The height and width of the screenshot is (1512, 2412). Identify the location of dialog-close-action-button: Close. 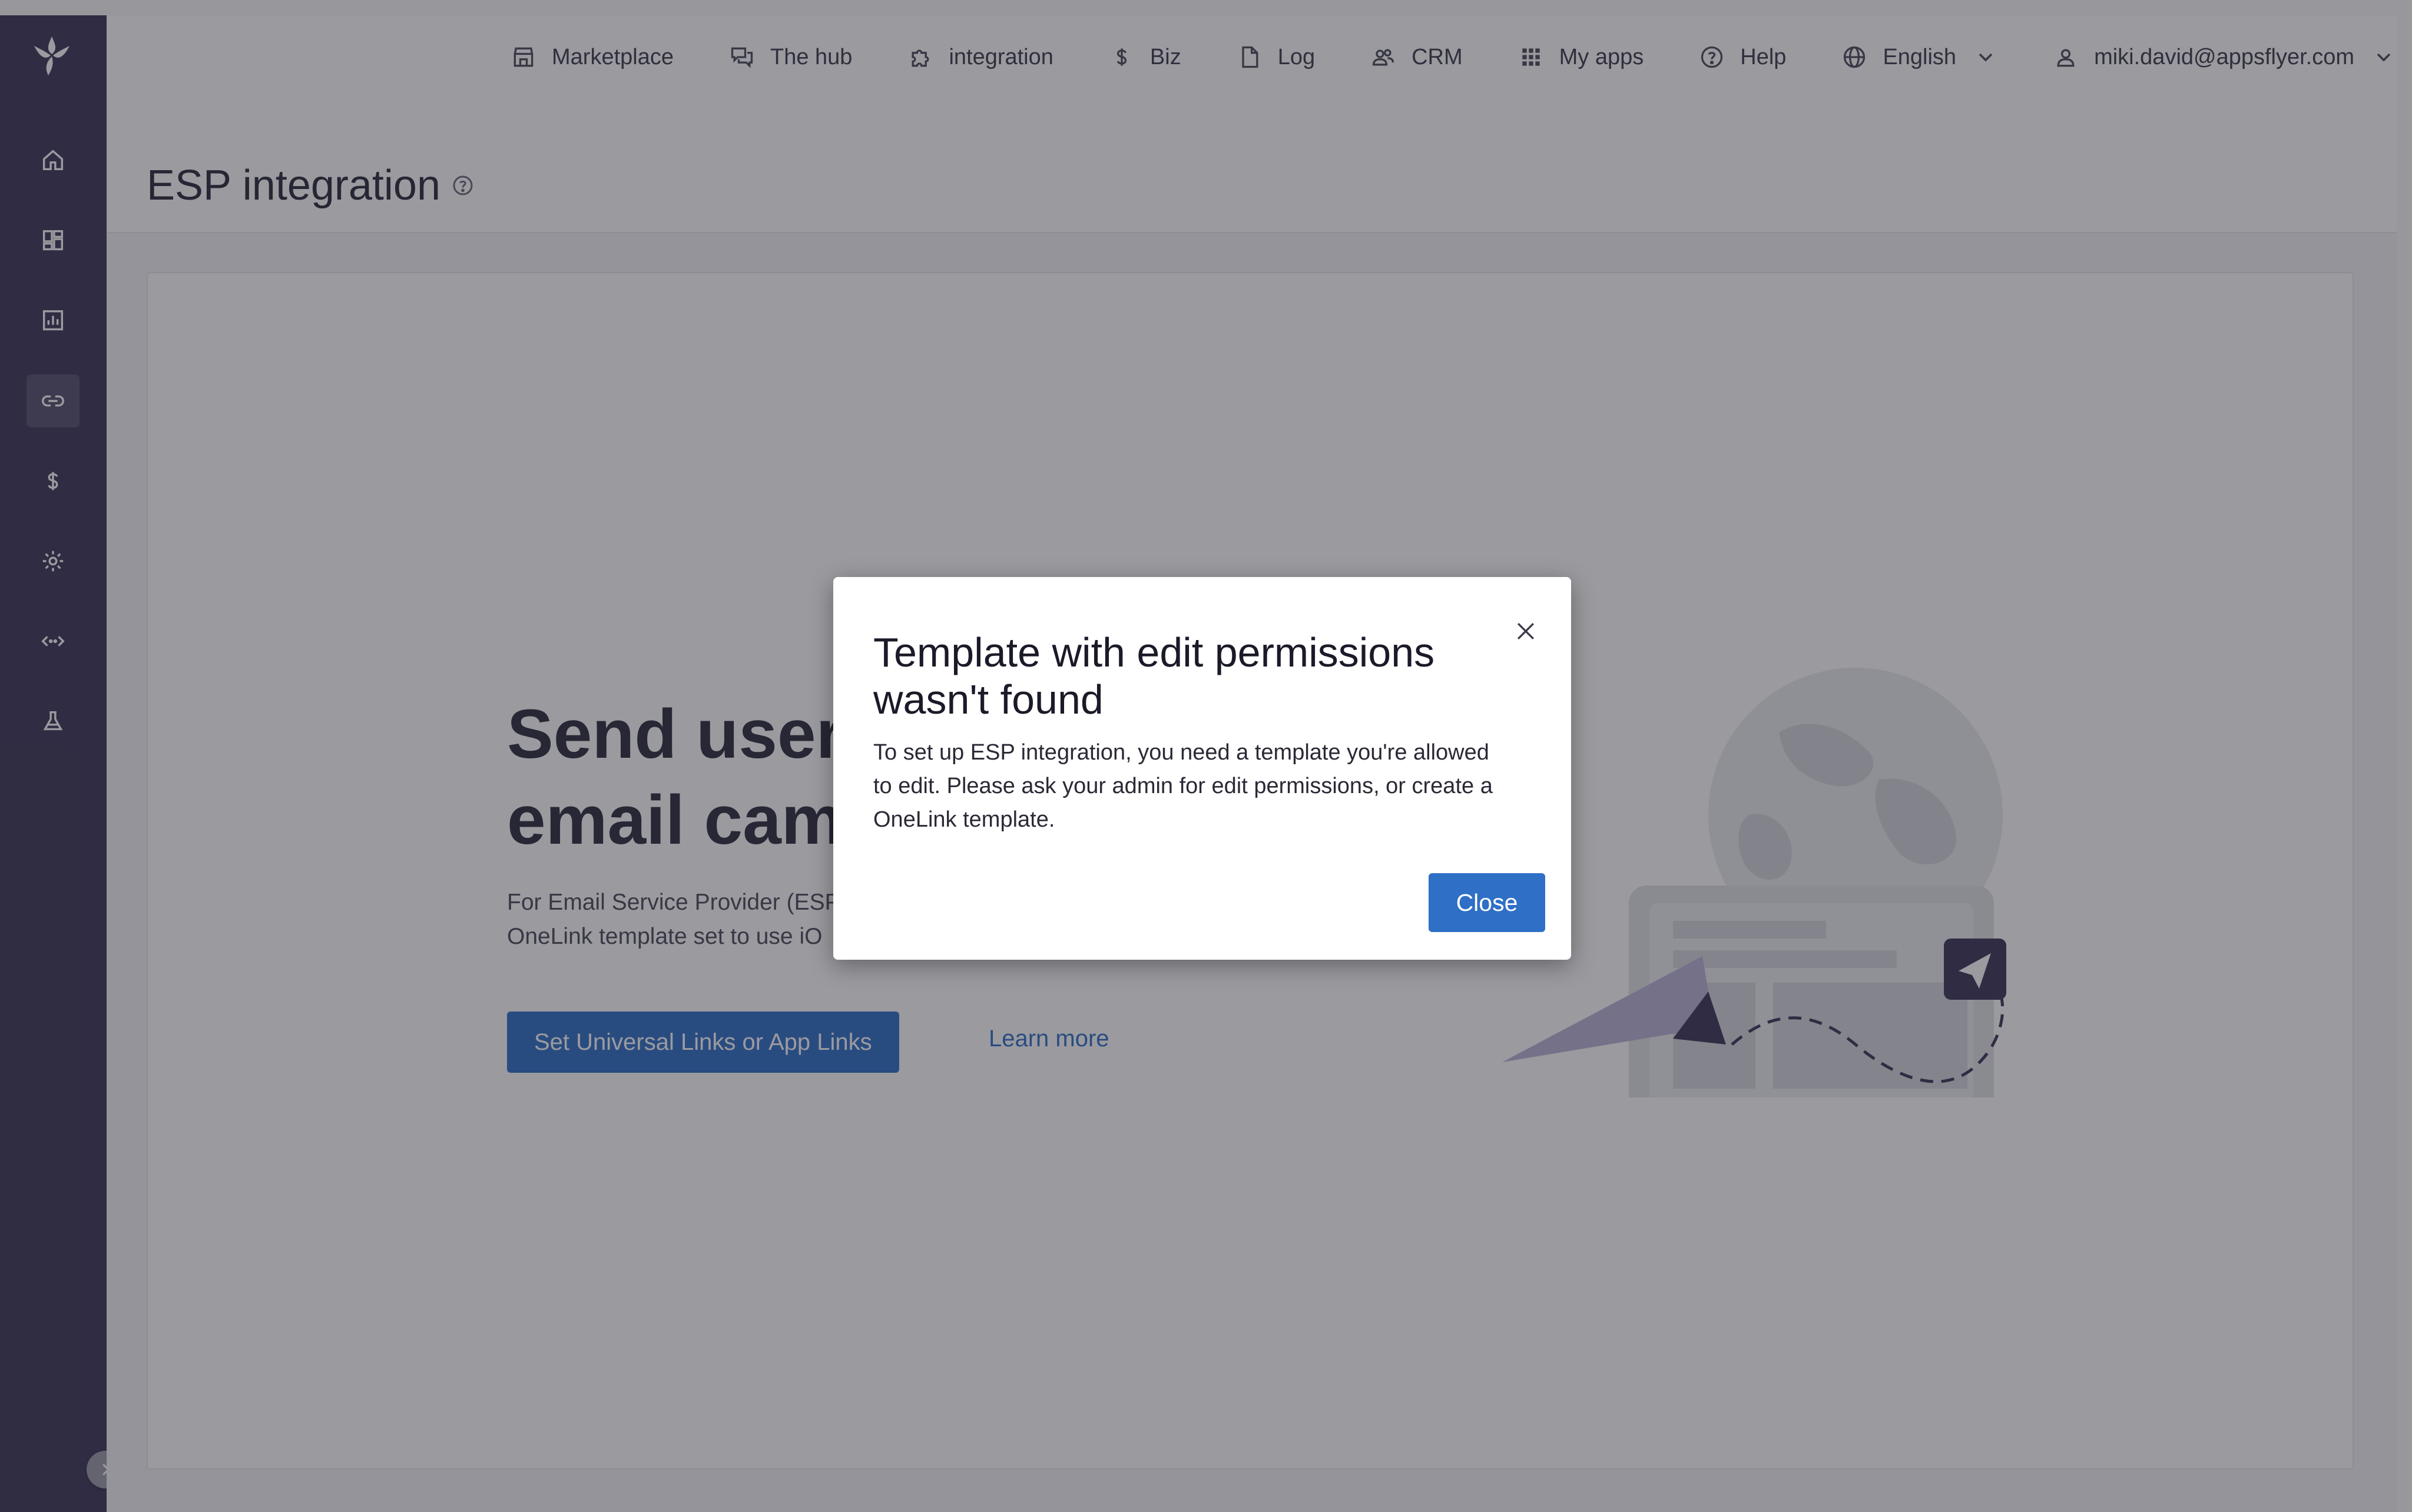
(1487, 902).